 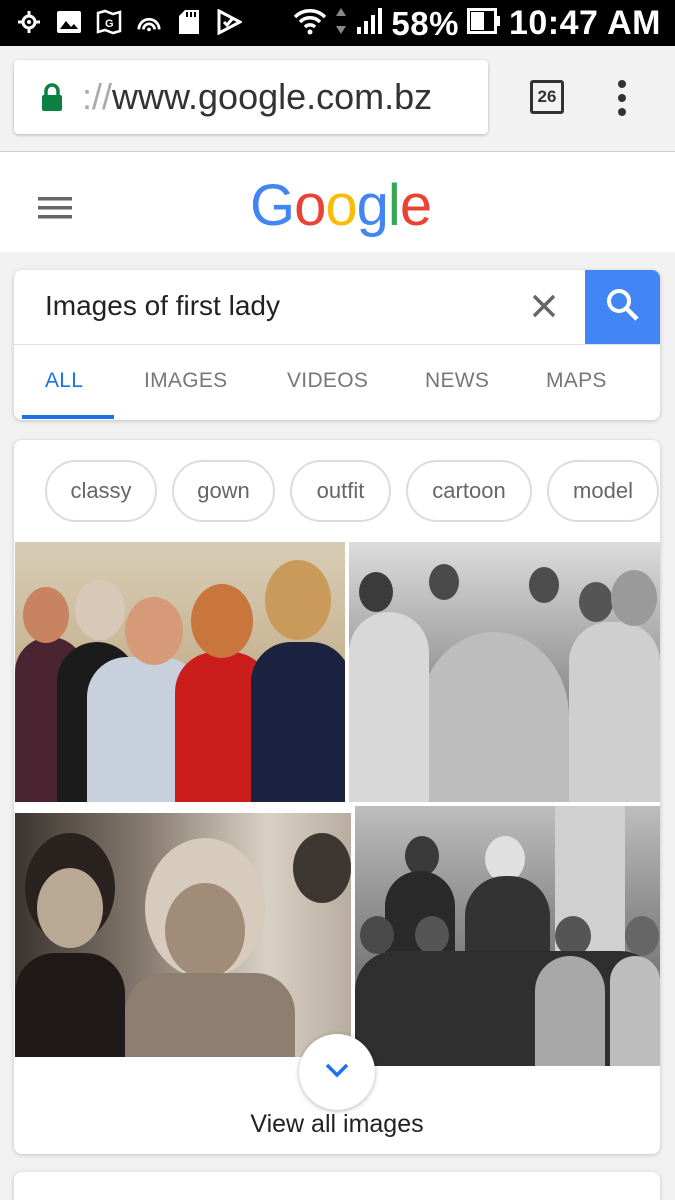 I want to click on address-bar: ://www.google.com.bz, so click(x=251, y=97).